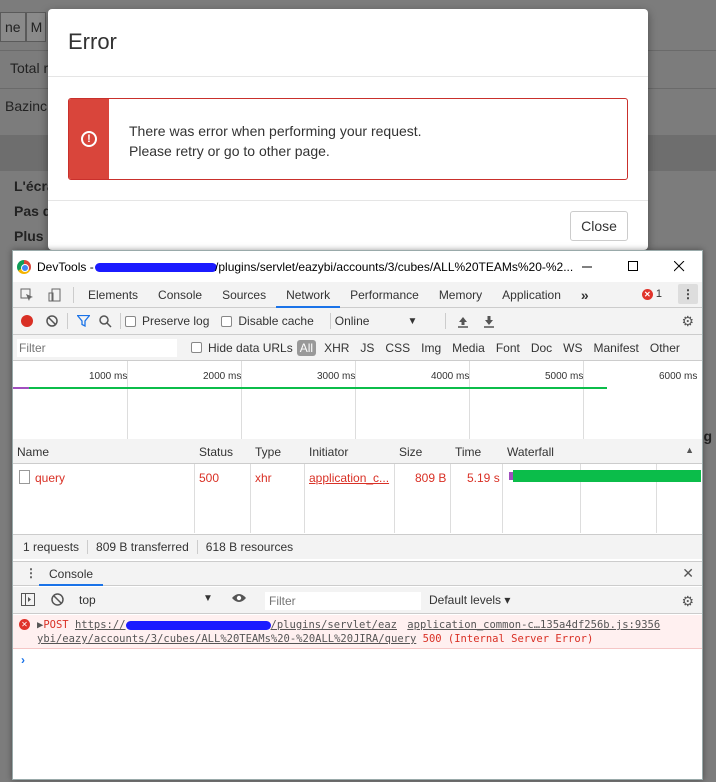  I want to click on timeline-tick-label: 6000 ms, so click(678, 376).